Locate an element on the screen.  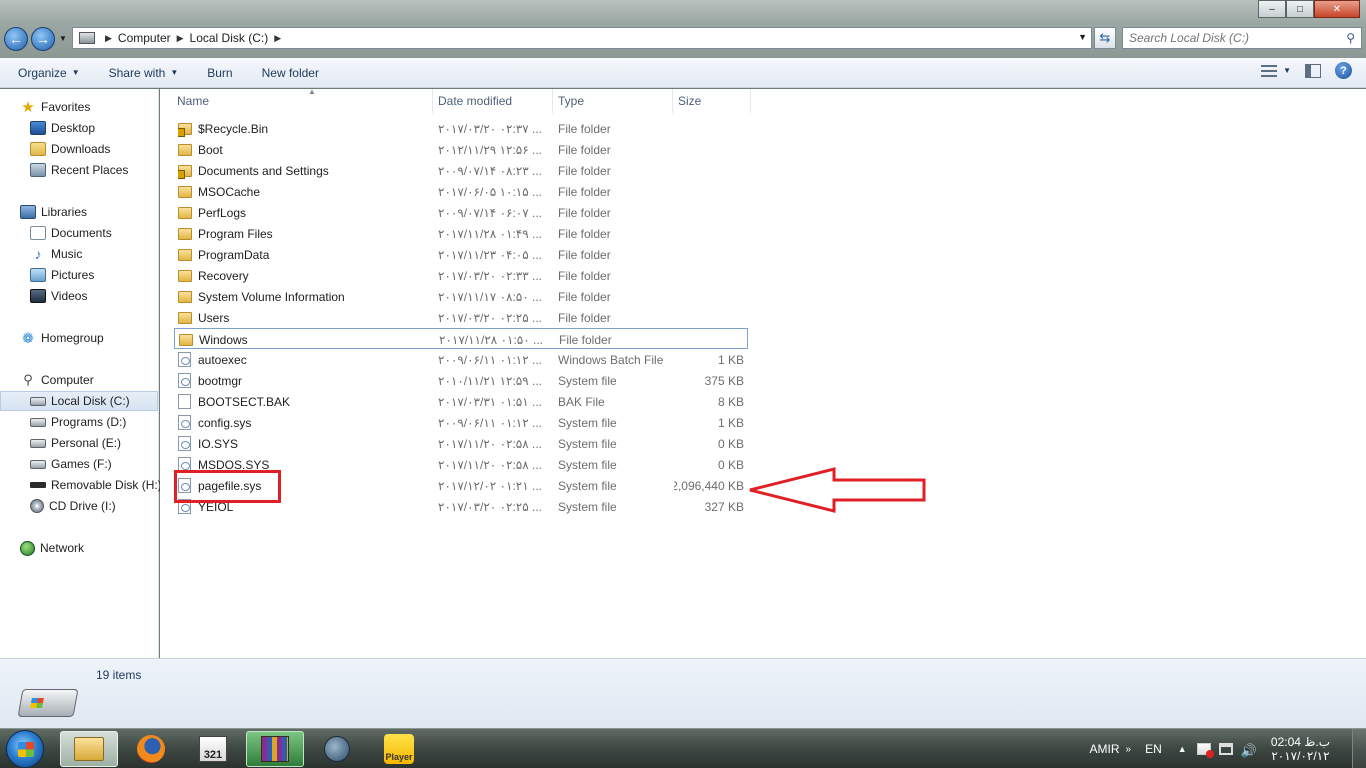
recent-pages-dropdown: ▼ is located at coordinates (63, 38).